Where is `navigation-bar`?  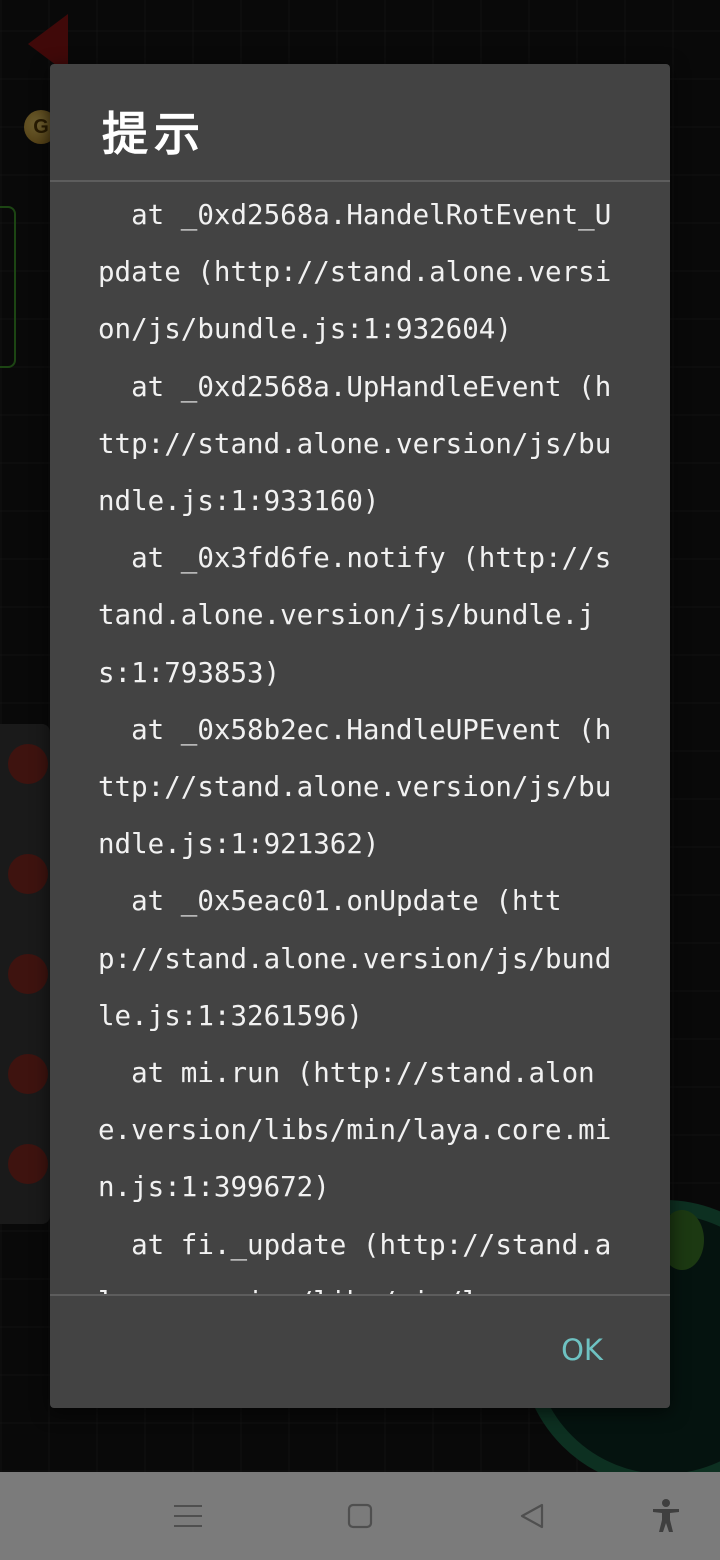
navigation-bar is located at coordinates (360, 1516).